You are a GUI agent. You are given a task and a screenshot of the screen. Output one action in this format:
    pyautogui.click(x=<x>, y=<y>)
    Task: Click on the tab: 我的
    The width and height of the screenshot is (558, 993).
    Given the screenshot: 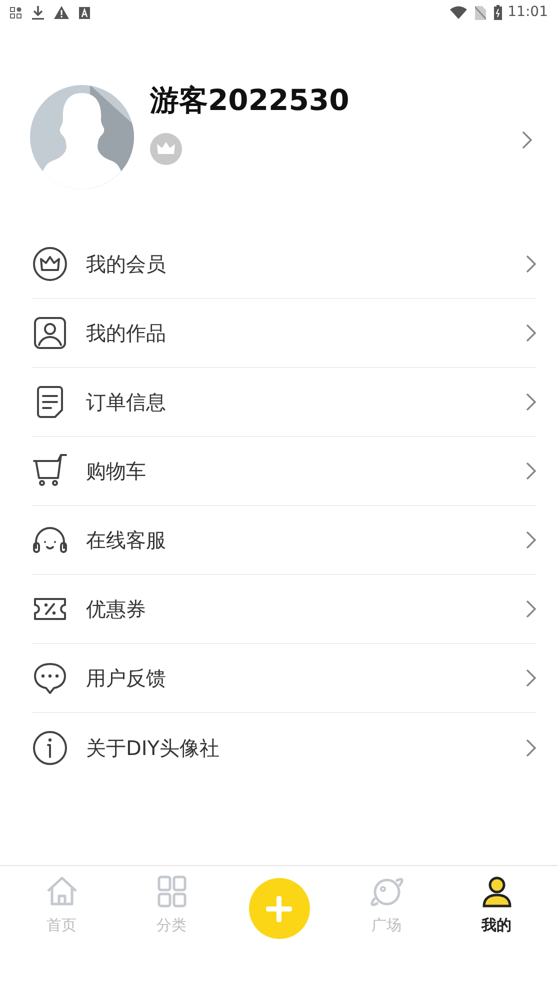 What is the action you would take?
    pyautogui.click(x=497, y=905)
    